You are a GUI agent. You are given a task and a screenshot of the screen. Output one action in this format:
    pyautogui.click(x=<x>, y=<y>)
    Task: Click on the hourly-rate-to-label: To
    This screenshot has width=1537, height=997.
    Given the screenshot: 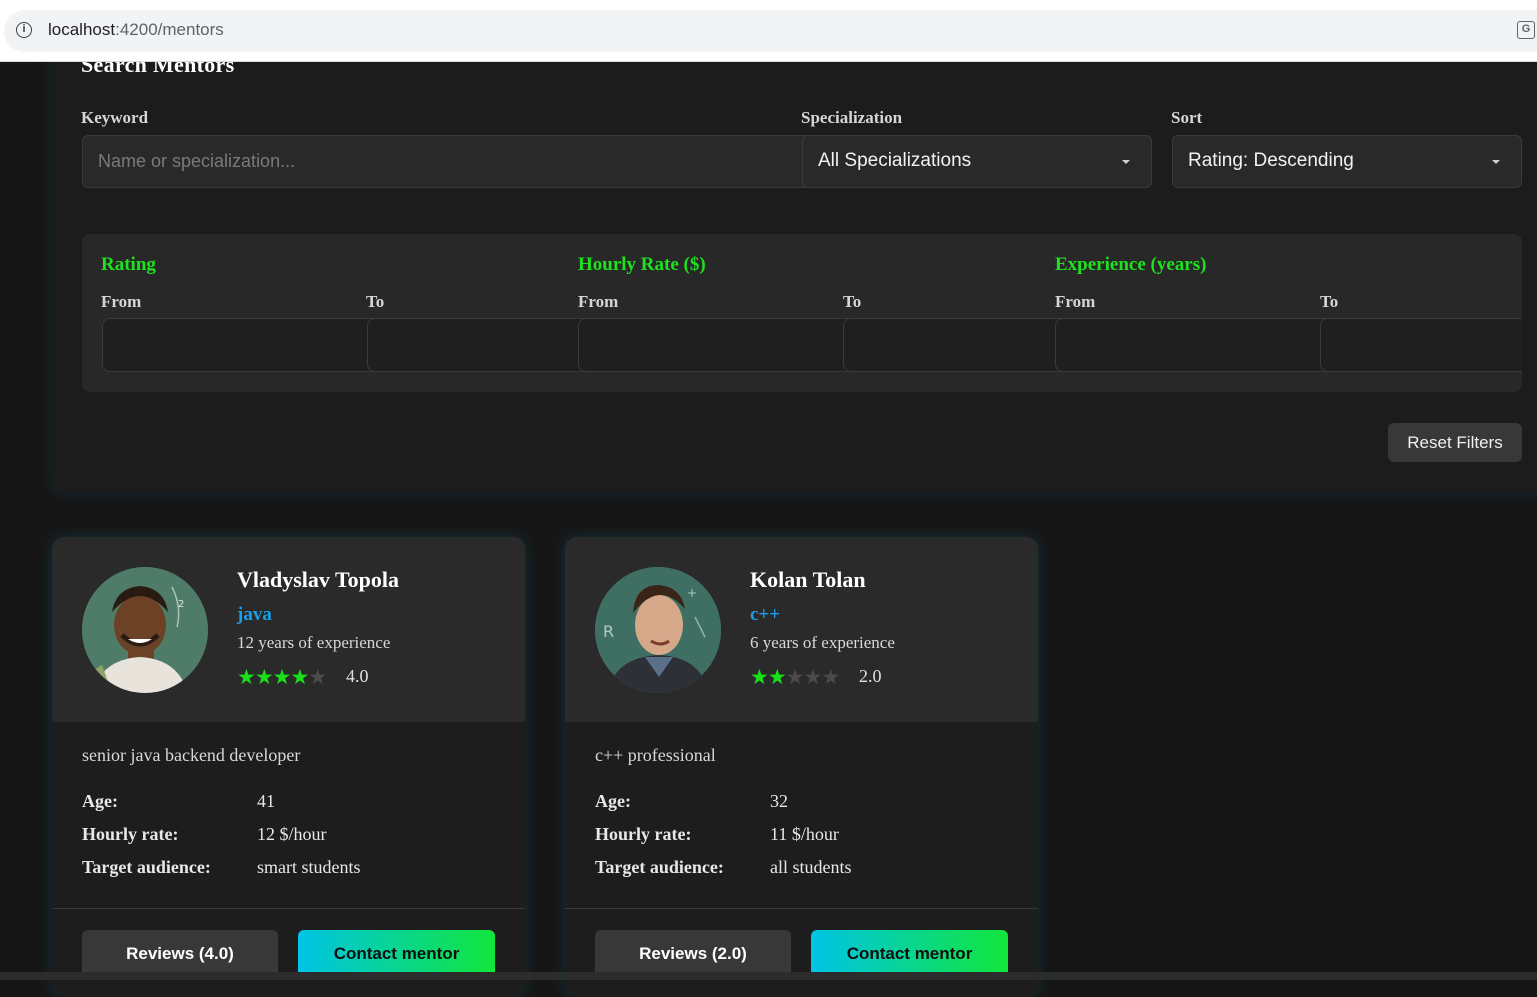 What is the action you would take?
    pyautogui.click(x=852, y=301)
    